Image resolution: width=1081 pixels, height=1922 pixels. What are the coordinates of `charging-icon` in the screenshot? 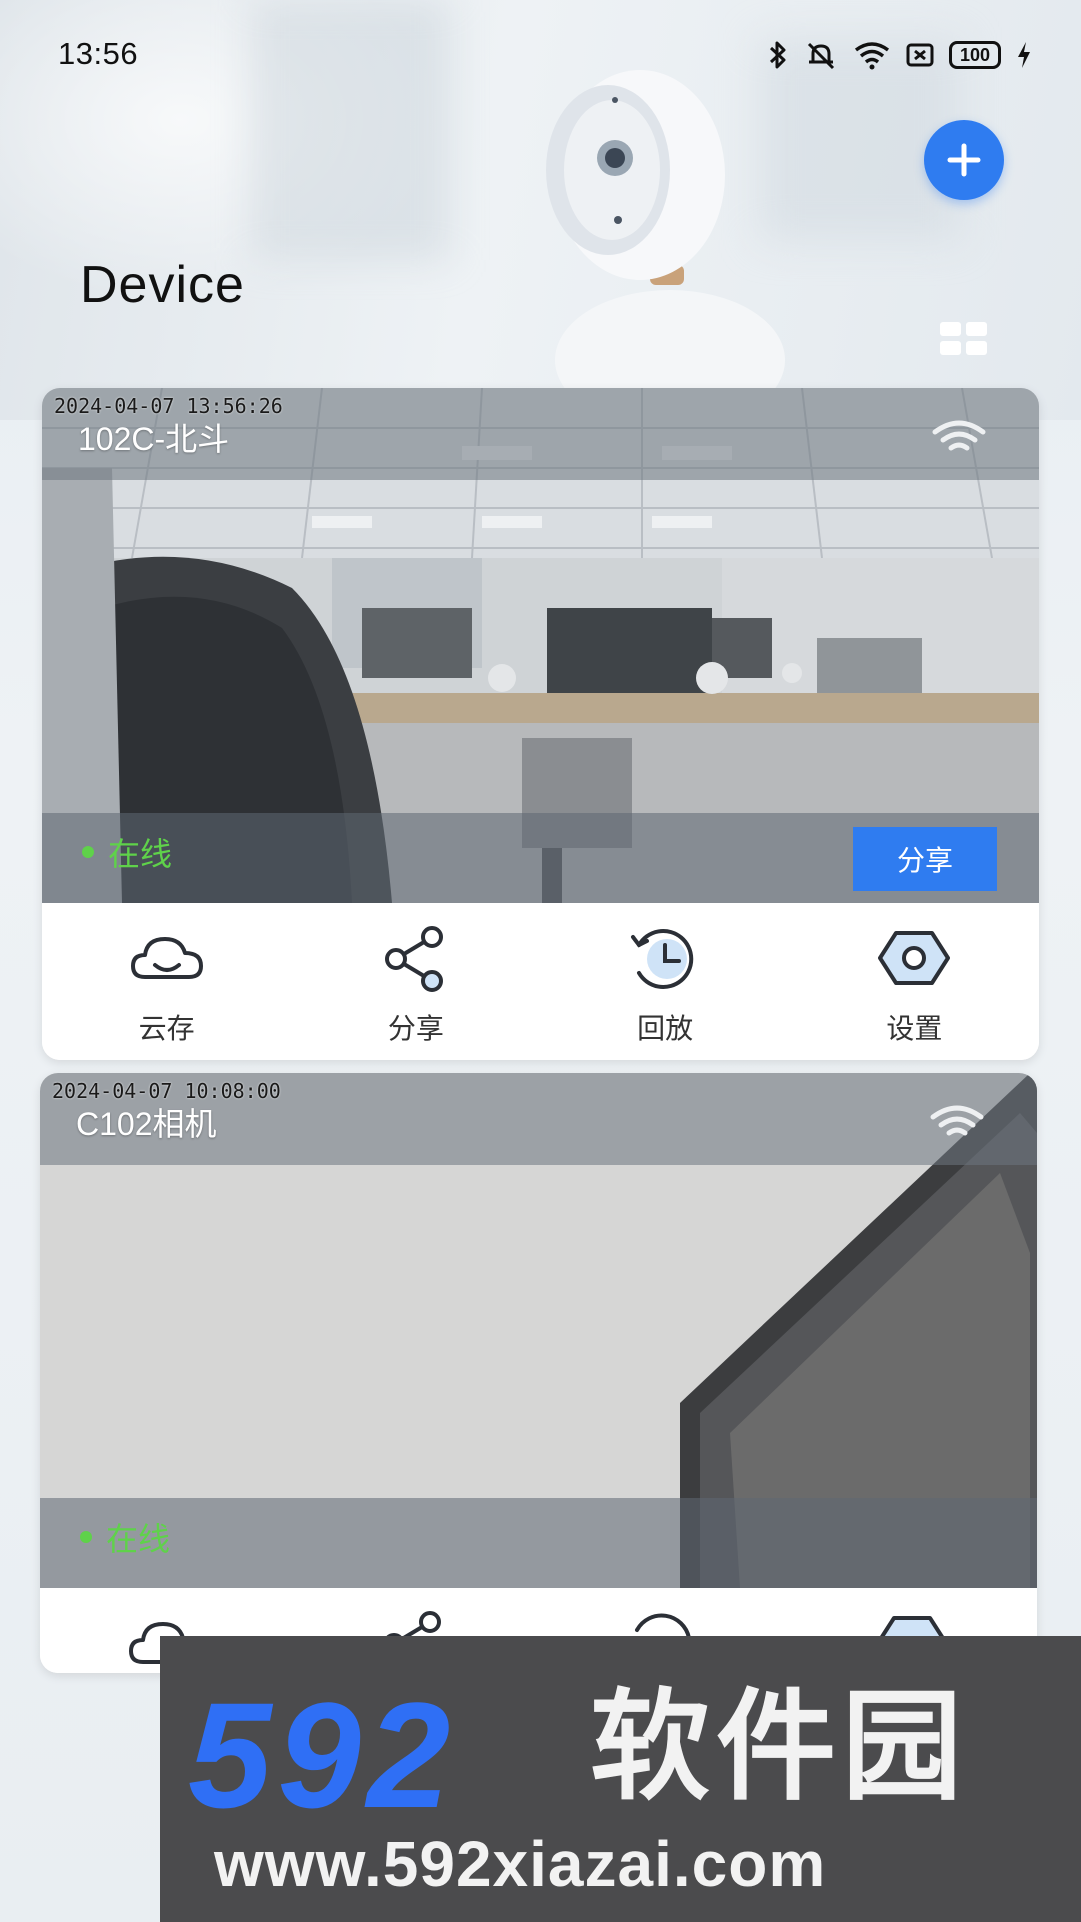 It's located at (1024, 55).